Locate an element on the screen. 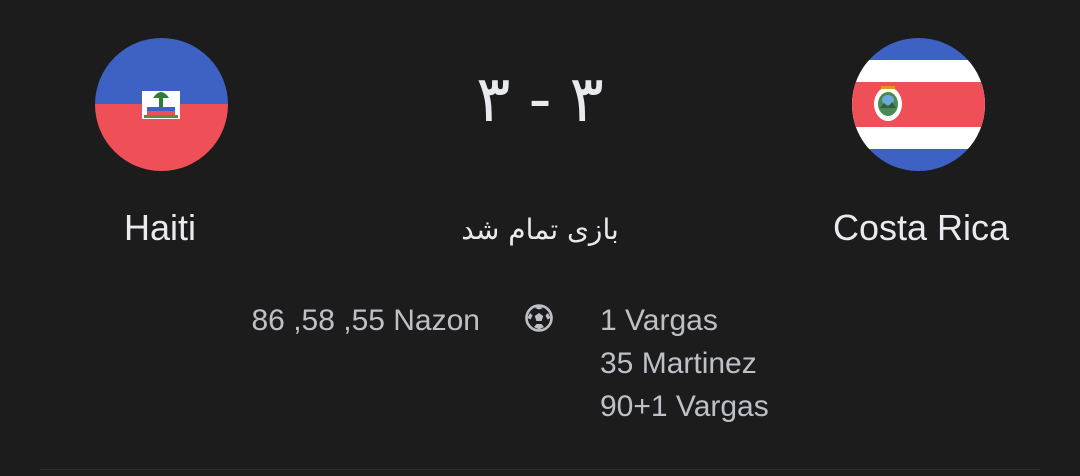 Image resolution: width=1080 pixels, height=476 pixels. bottom-divider is located at coordinates (540, 469).